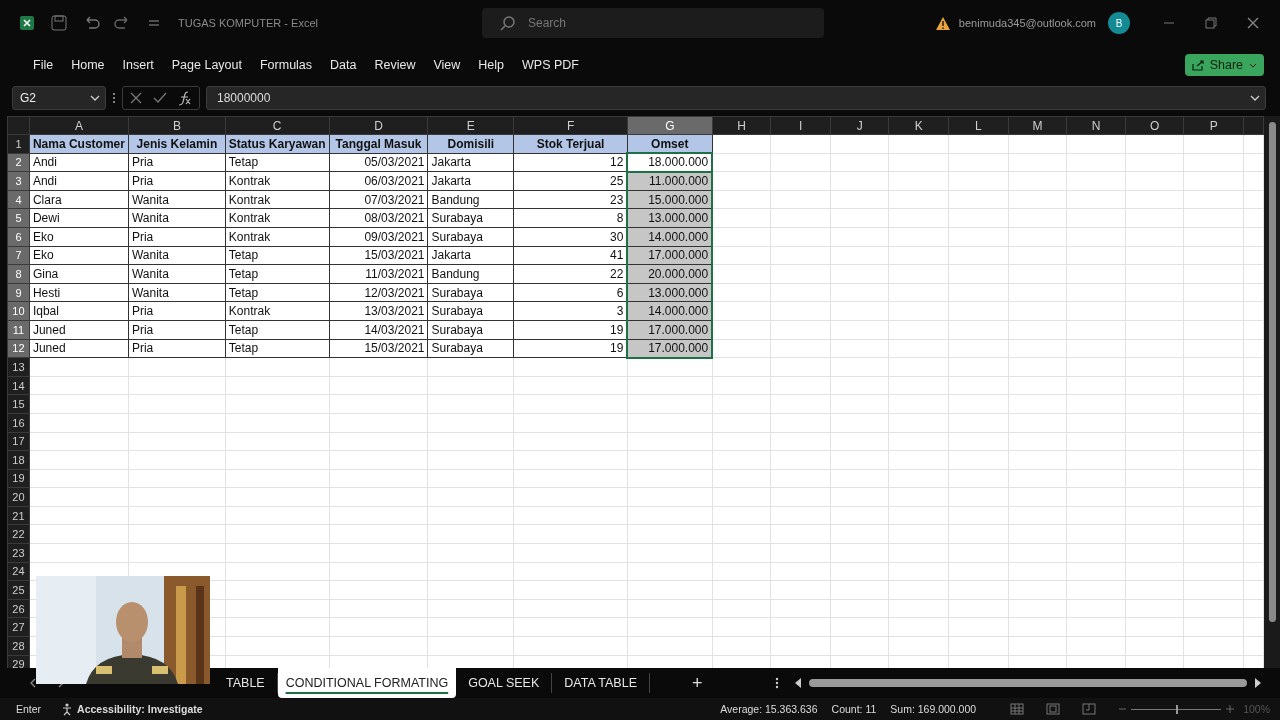 The image size is (1280, 720). I want to click on search-field: Search, so click(652, 23).